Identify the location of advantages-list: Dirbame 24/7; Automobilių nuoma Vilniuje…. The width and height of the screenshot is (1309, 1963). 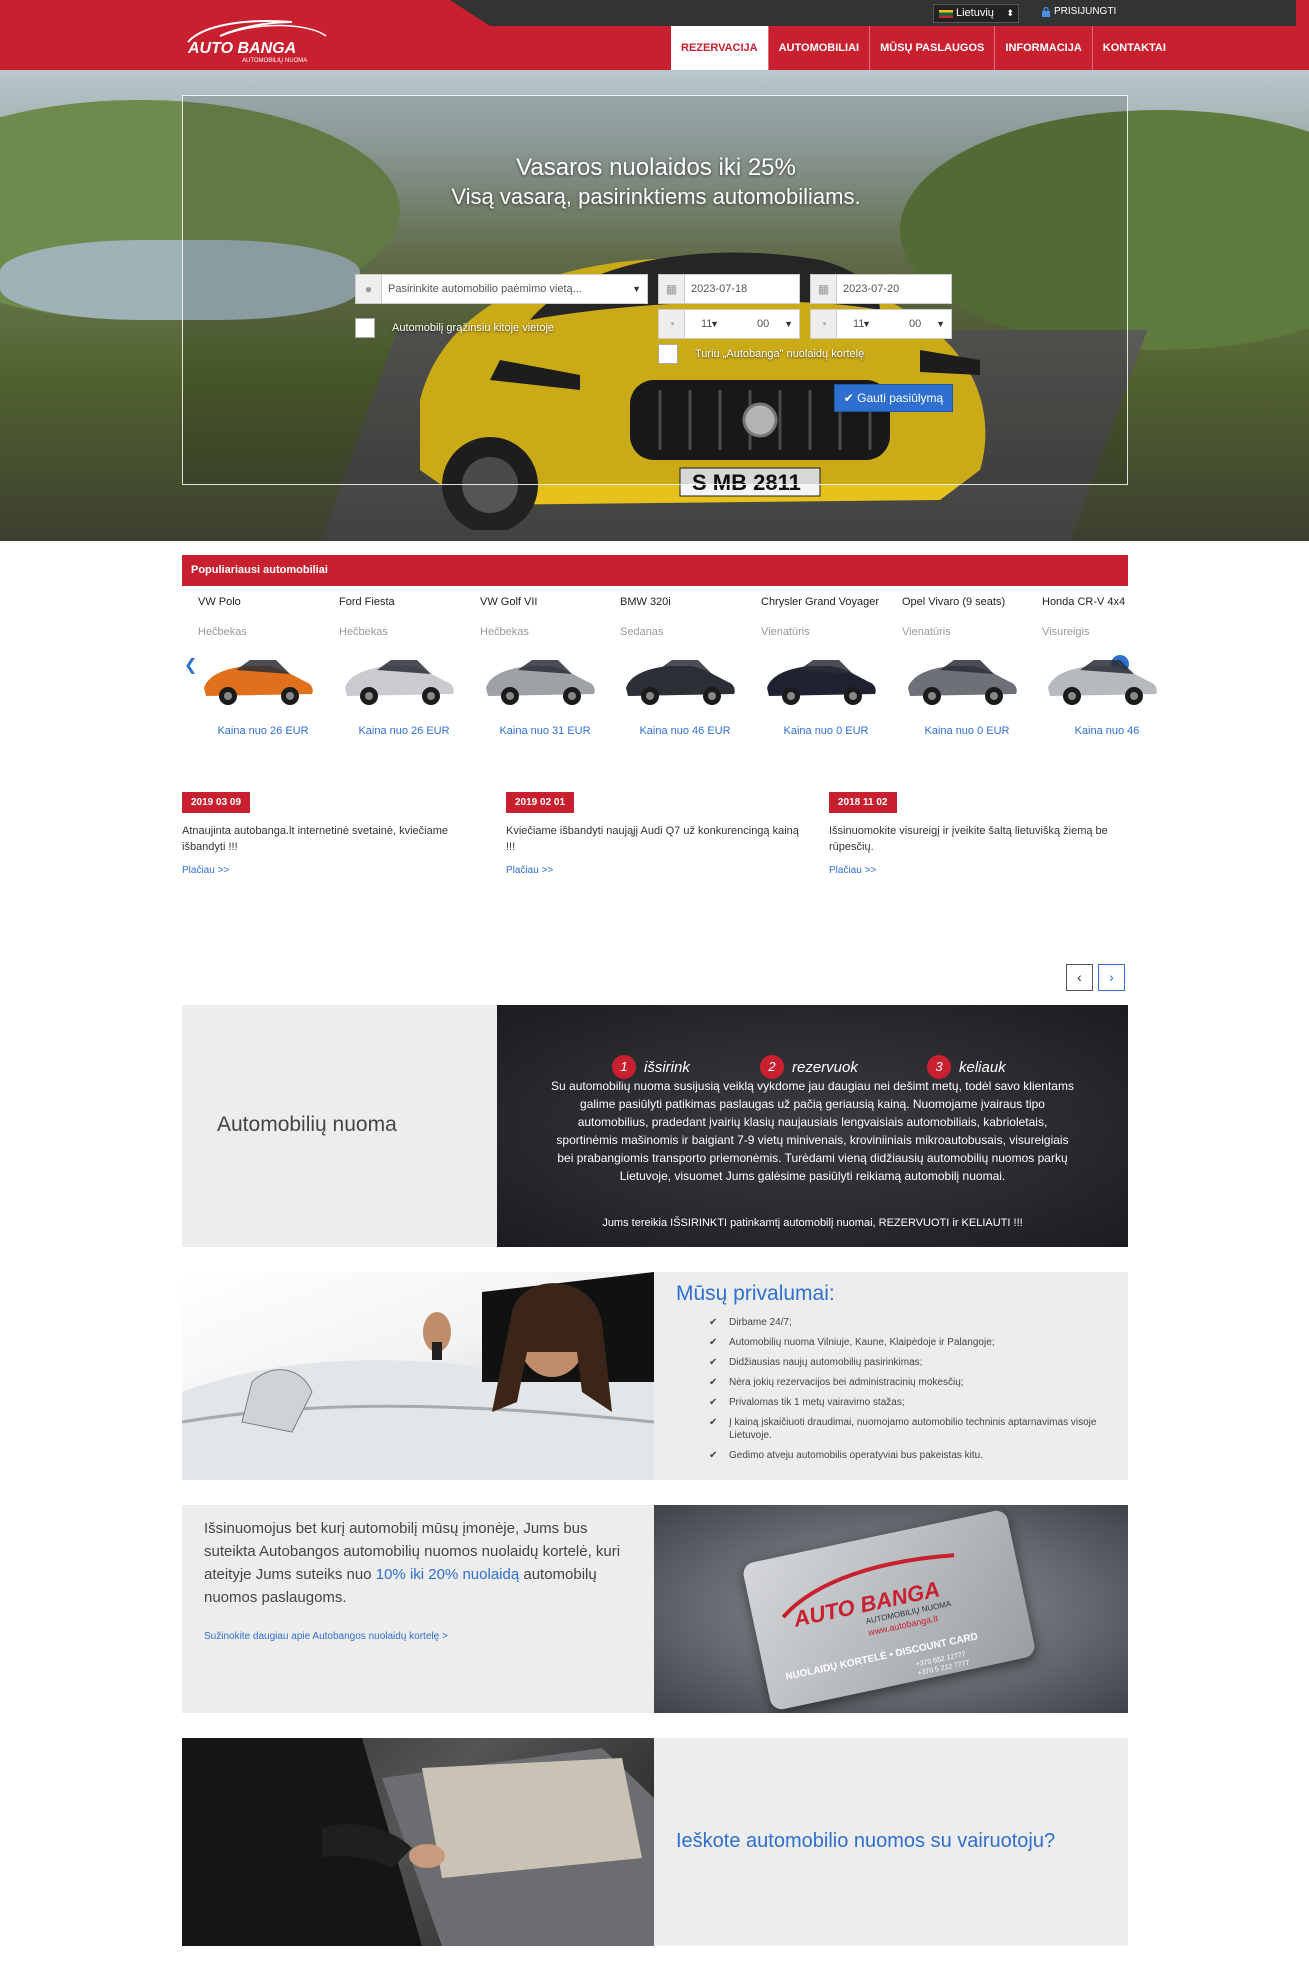
(909, 1392).